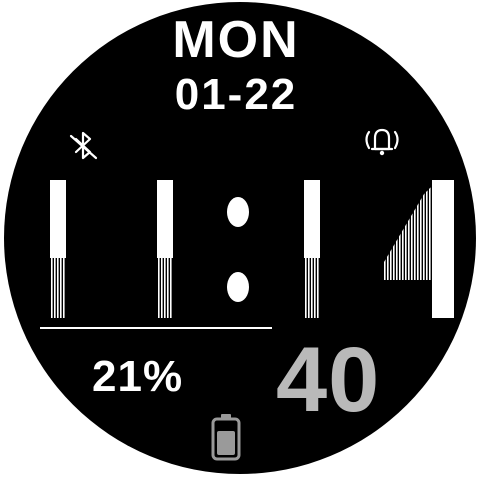 The height and width of the screenshot is (480, 480). Describe the element at coordinates (226, 443) in the screenshot. I see `battery-fill` at that location.